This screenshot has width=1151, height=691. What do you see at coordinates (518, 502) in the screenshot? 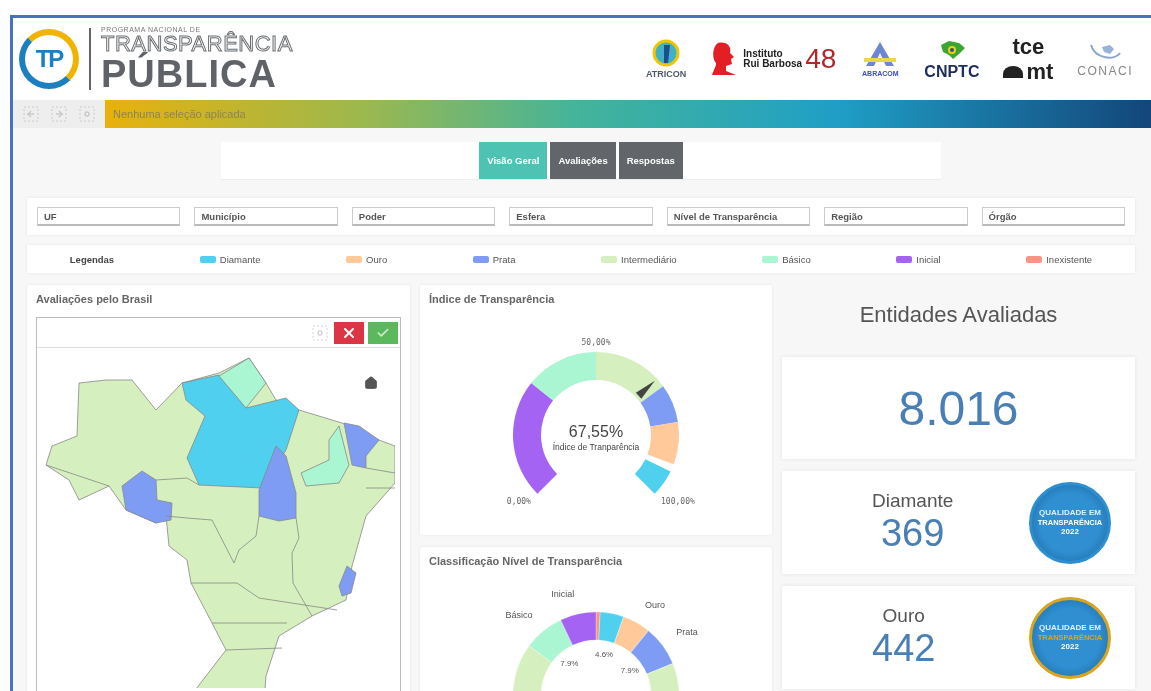
I see `gauge-tick-label: 0,00%` at bounding box center [518, 502].